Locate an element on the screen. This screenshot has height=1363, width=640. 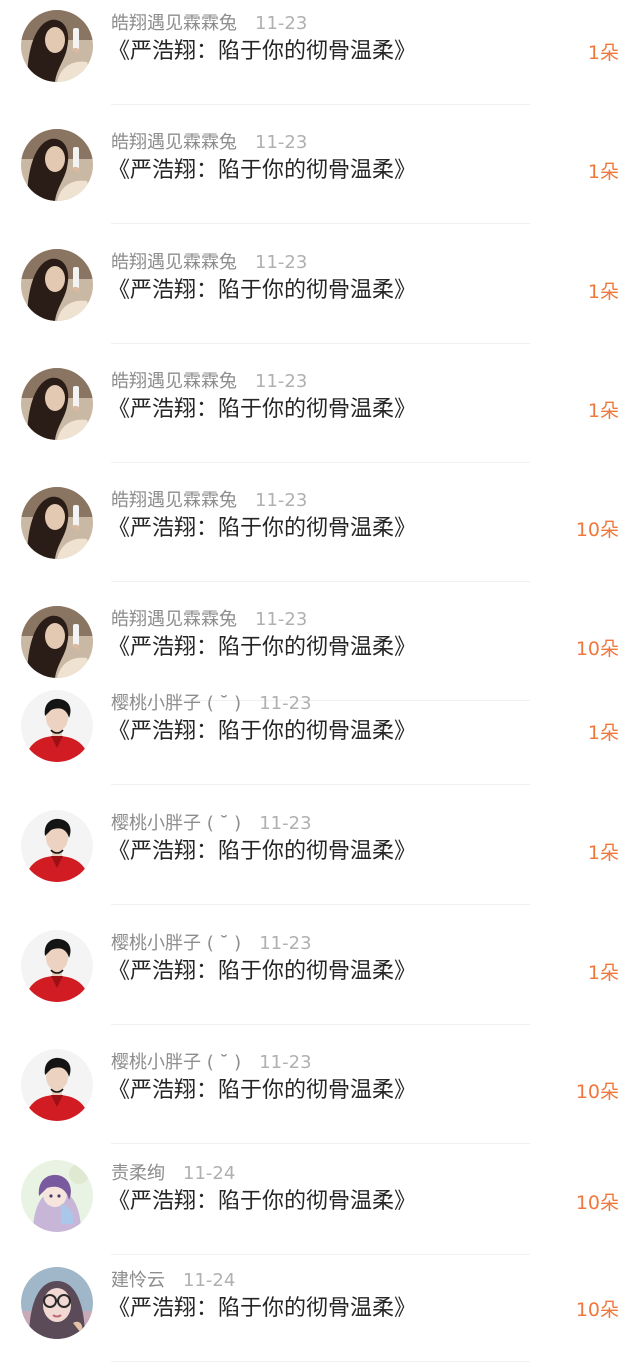
avatar-girl-glasses-icon is located at coordinates (57, 1303).